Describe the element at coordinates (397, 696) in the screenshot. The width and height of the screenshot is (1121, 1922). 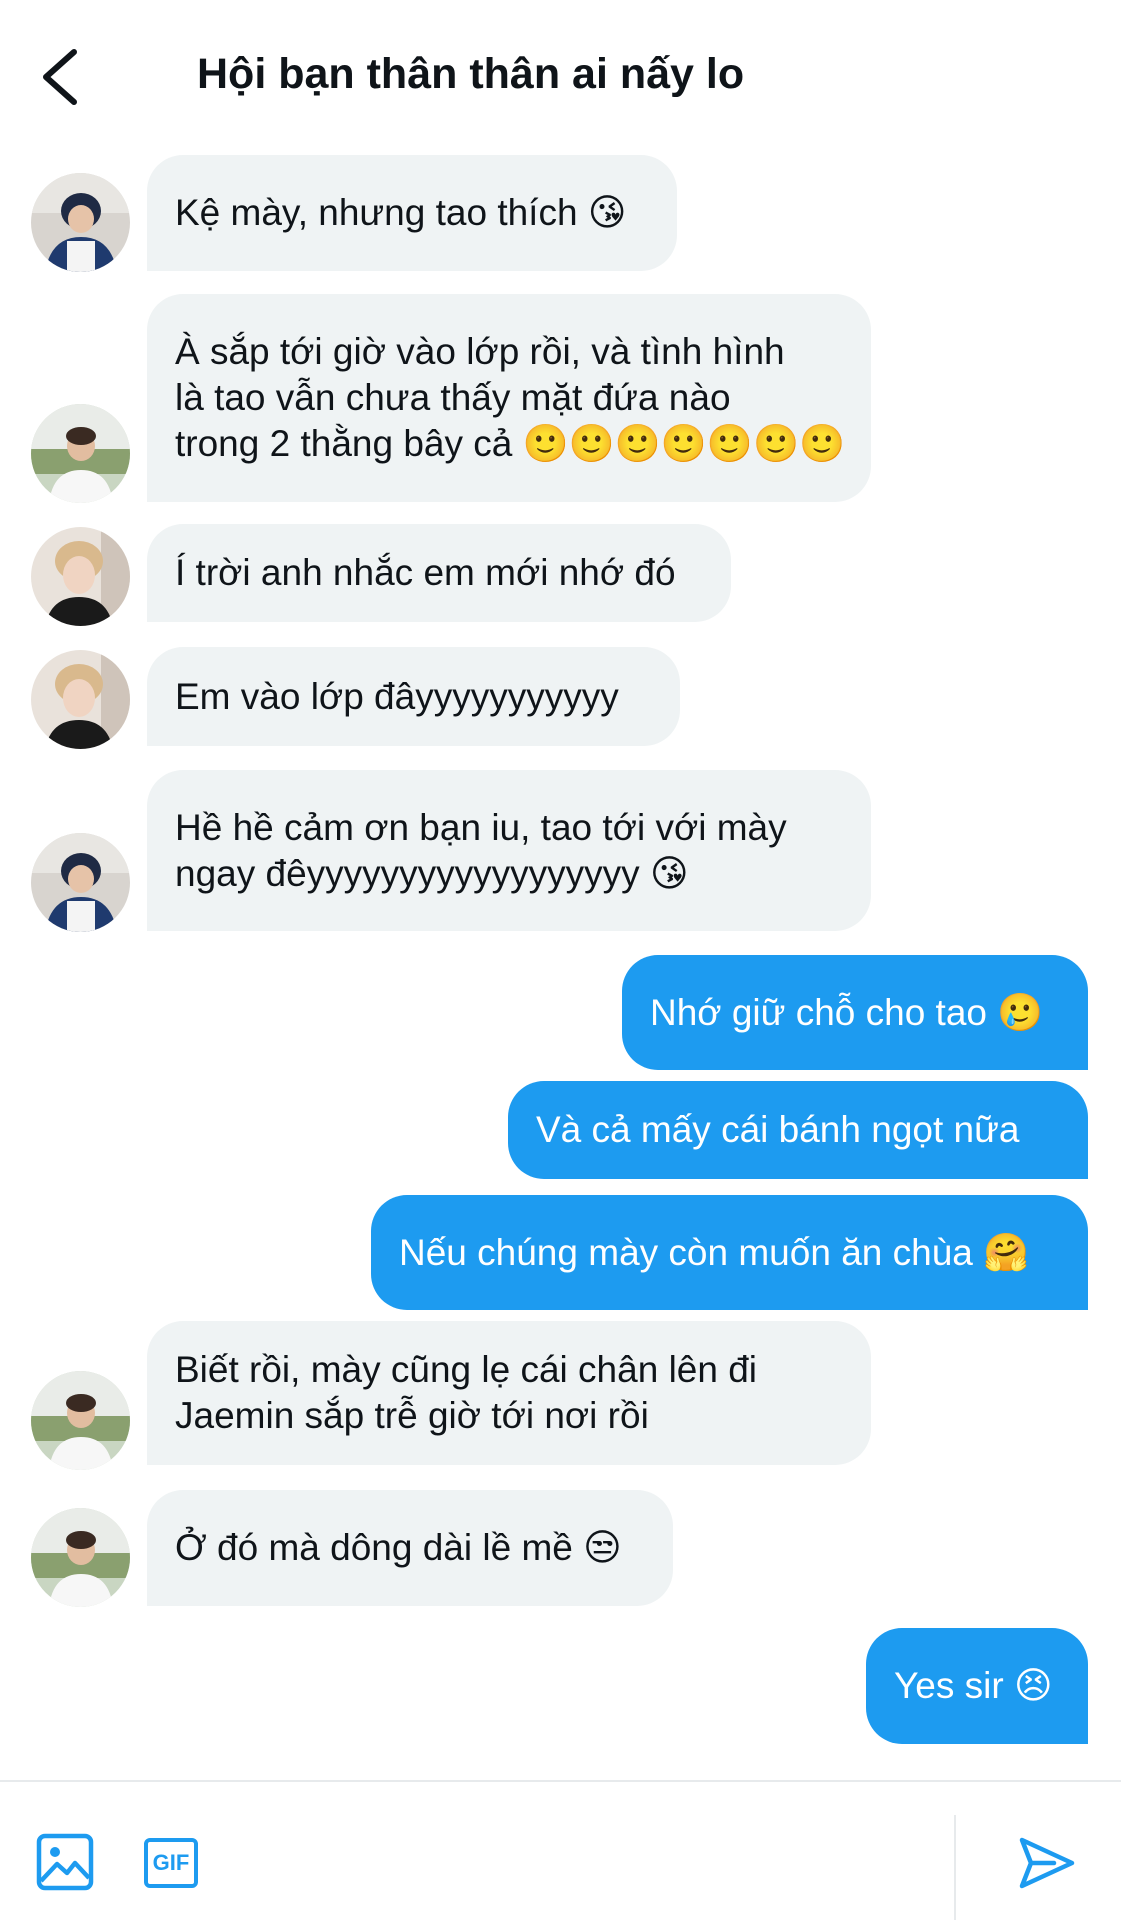
I see `message-text: Em vào lớp đâyyyyyyyyyyy` at that location.